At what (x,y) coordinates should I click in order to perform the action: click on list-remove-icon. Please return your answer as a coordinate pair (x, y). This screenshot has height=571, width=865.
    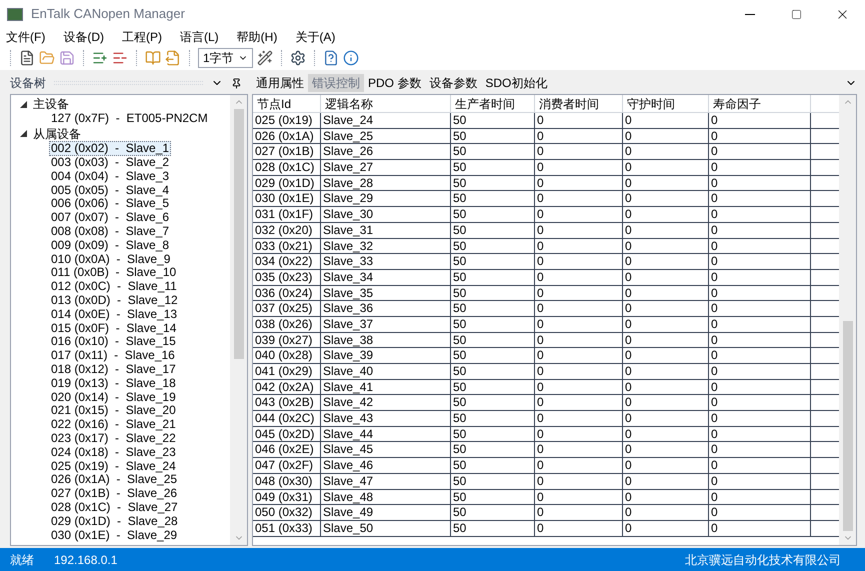
    Looking at the image, I should click on (120, 58).